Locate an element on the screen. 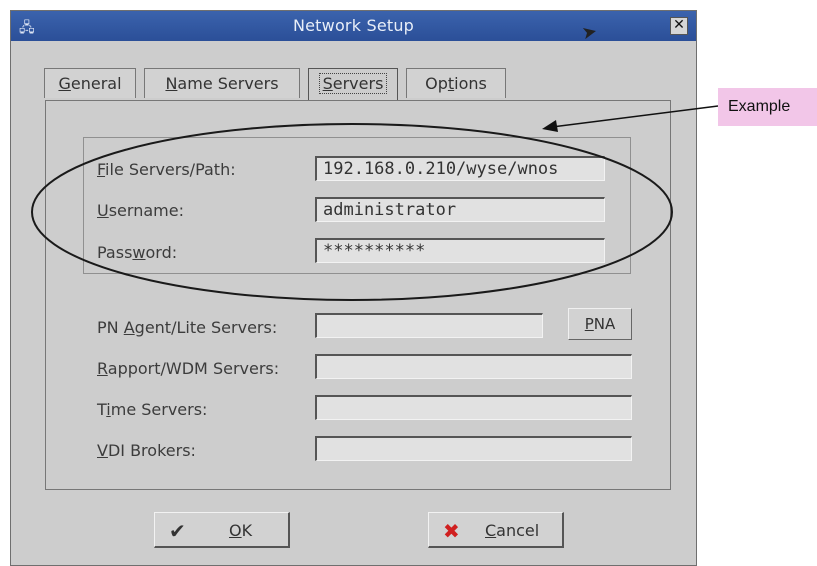  time-servers-label: Time Servers: is located at coordinates (152, 409).